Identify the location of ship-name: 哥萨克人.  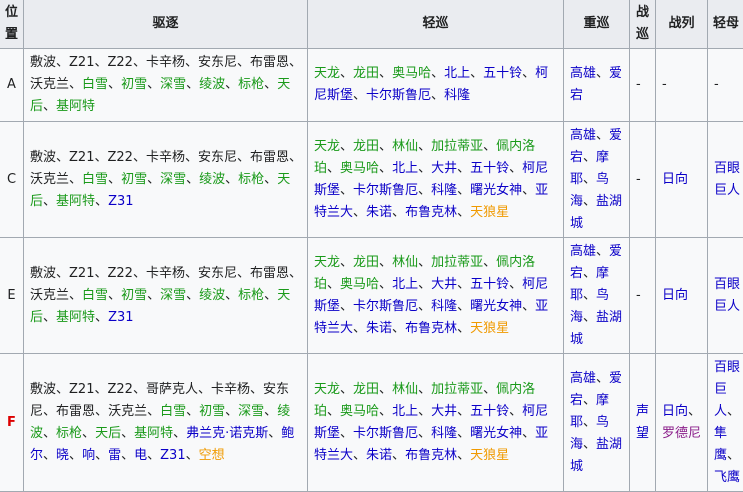
(172, 389).